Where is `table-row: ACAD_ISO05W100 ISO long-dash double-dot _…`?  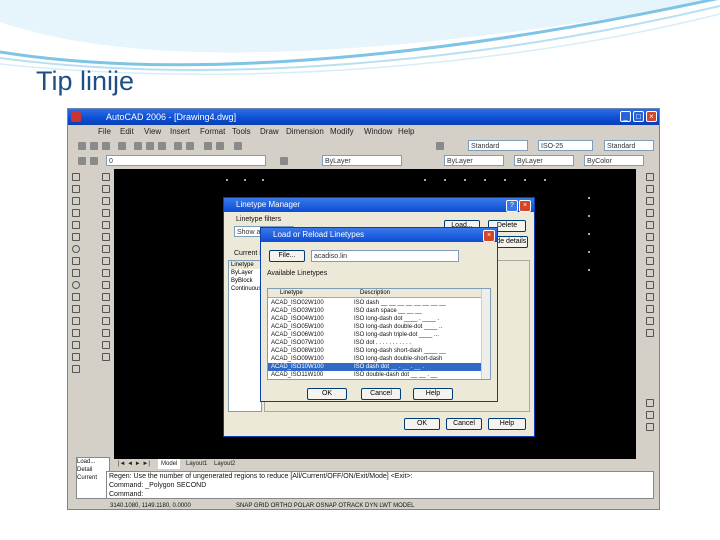
table-row: ACAD_ISO05W100 ISO long-dash double-dot _… is located at coordinates (379, 327).